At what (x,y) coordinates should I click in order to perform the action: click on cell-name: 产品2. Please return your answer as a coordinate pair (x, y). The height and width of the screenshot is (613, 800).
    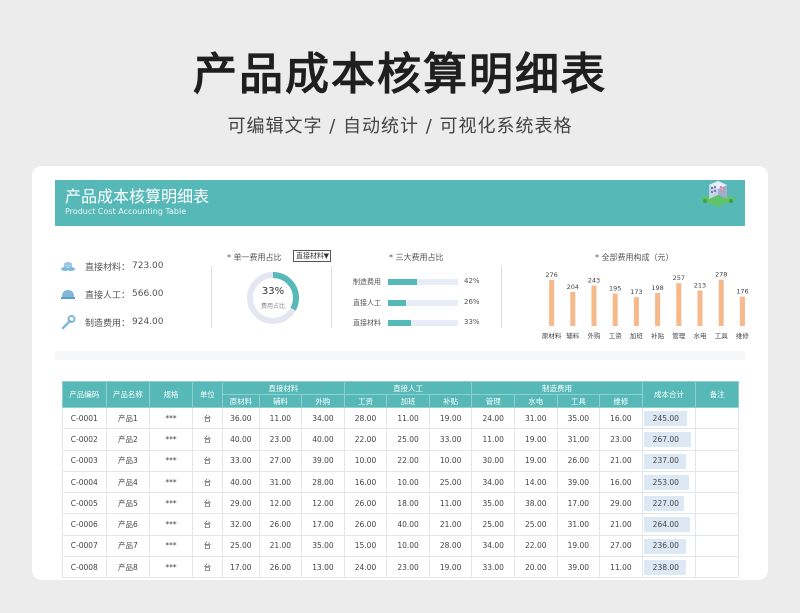
    Looking at the image, I should click on (128, 439).